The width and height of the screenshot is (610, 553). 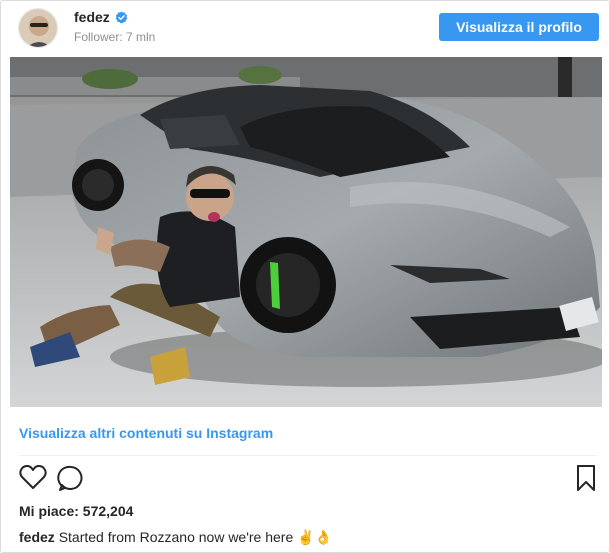 What do you see at coordinates (92, 17) in the screenshot?
I see `username: fedez` at bounding box center [92, 17].